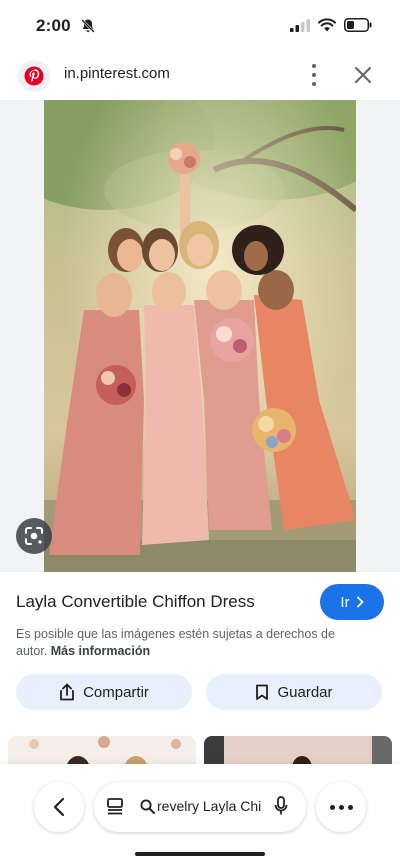 The image size is (400, 866). What do you see at coordinates (135, 601) in the screenshot?
I see `image-title: Layla Convertible Chiffon Dress` at bounding box center [135, 601].